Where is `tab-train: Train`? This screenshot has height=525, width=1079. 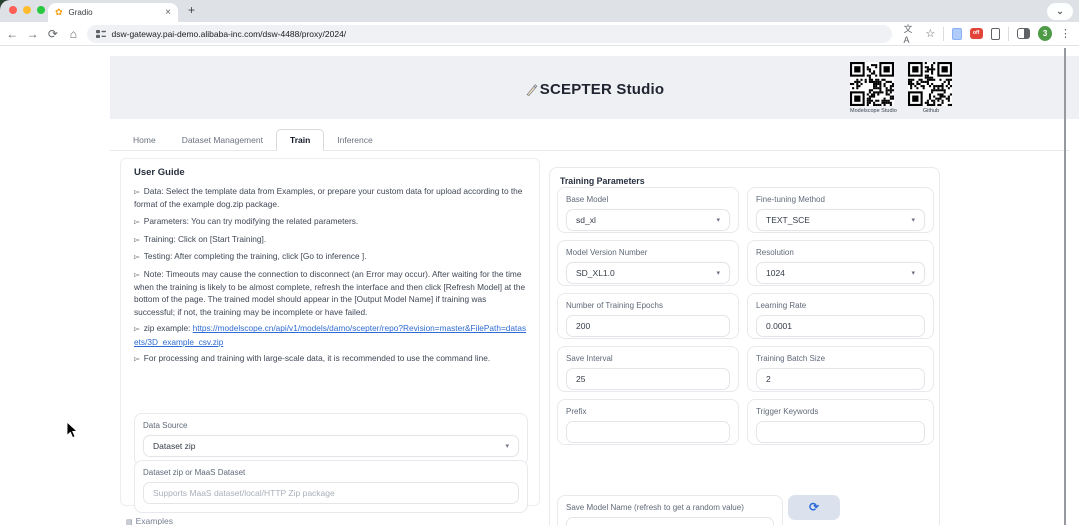 tab-train: Train is located at coordinates (300, 140).